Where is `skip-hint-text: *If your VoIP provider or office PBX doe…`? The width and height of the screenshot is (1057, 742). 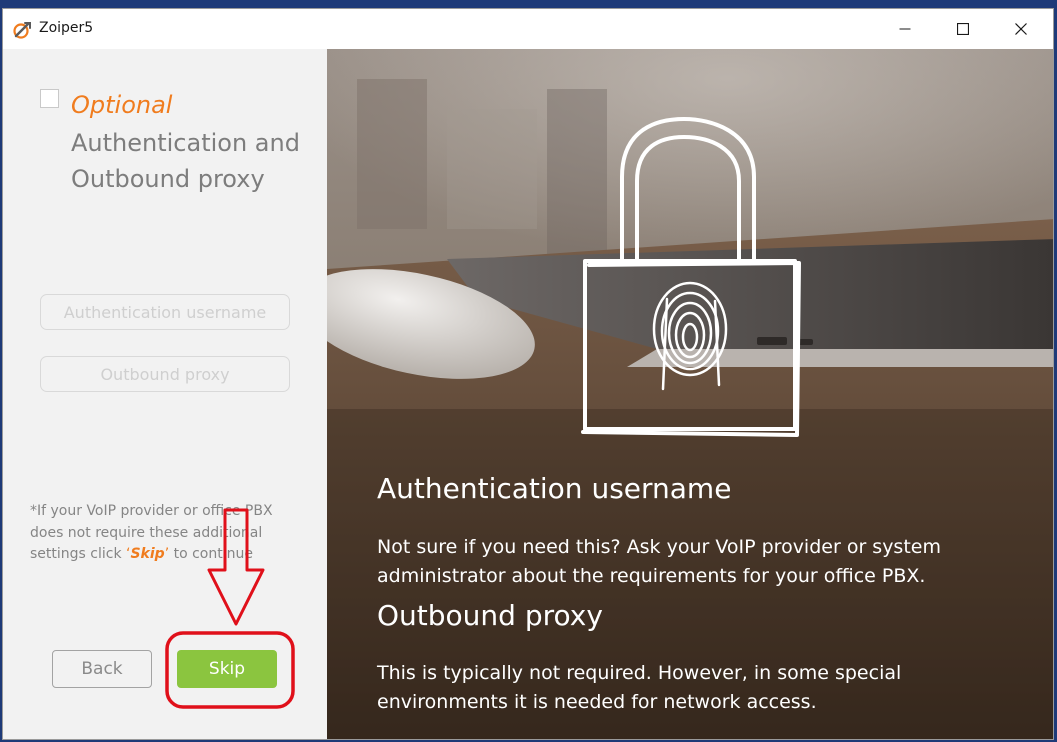 skip-hint-text: *If your VoIP provider or office PBX doe… is located at coordinates (170, 533).